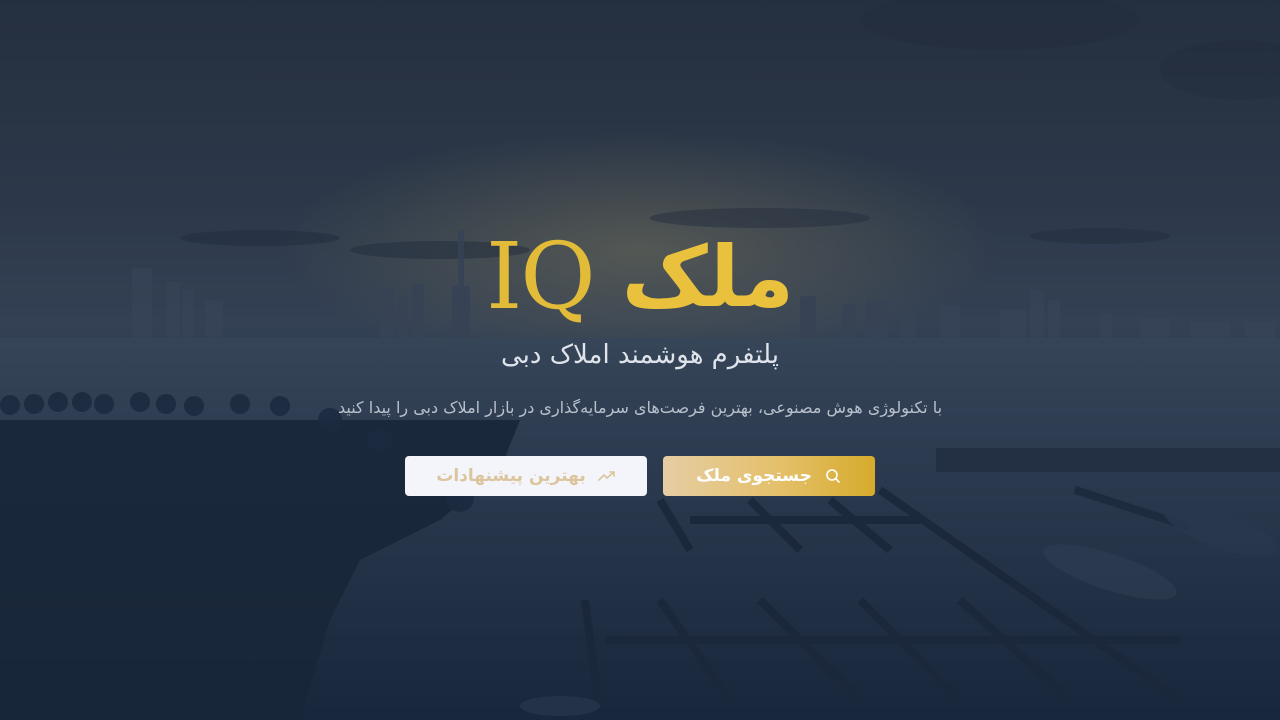  I want to click on brand-mark: IQ, so click(540, 276).